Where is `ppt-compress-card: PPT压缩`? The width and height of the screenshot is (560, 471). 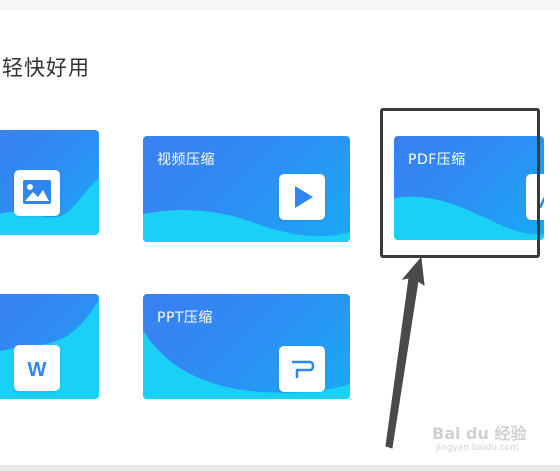 ppt-compress-card: PPT压缩 is located at coordinates (246, 346).